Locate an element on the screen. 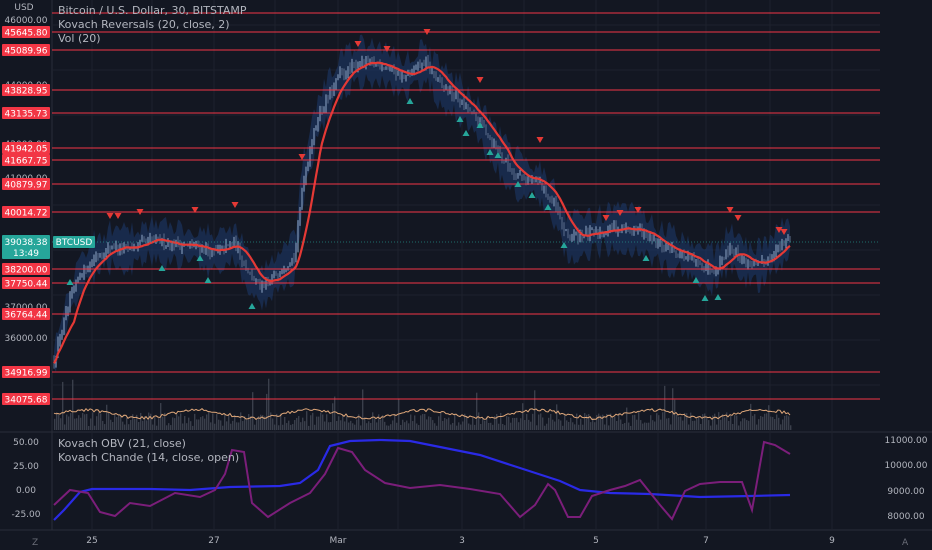 This screenshot has width=932, height=550. legend-indicator-volume: Vol (20) is located at coordinates (79, 38).